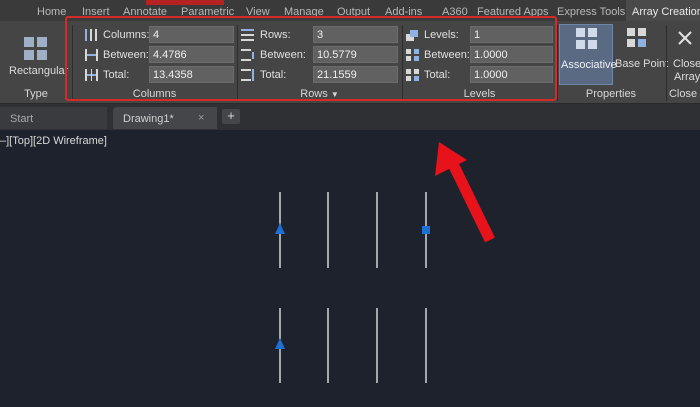  Describe the element at coordinates (465, 192) in the screenshot. I see `pointer-arrow` at that location.